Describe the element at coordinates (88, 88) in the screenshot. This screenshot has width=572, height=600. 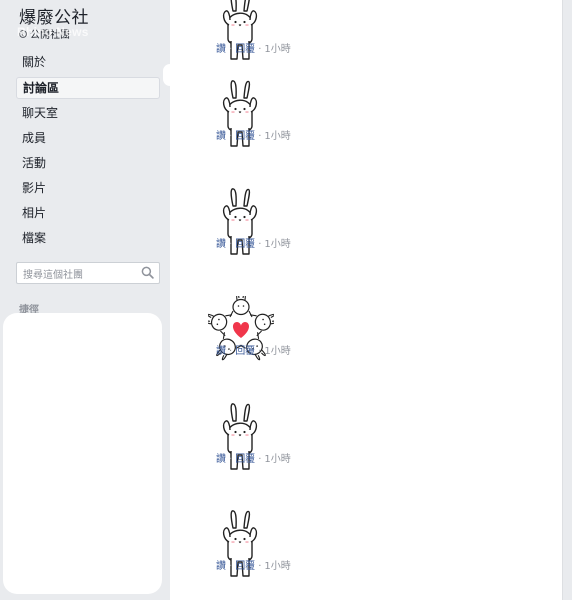
I see `nav-item-discussion: 討論區` at that location.